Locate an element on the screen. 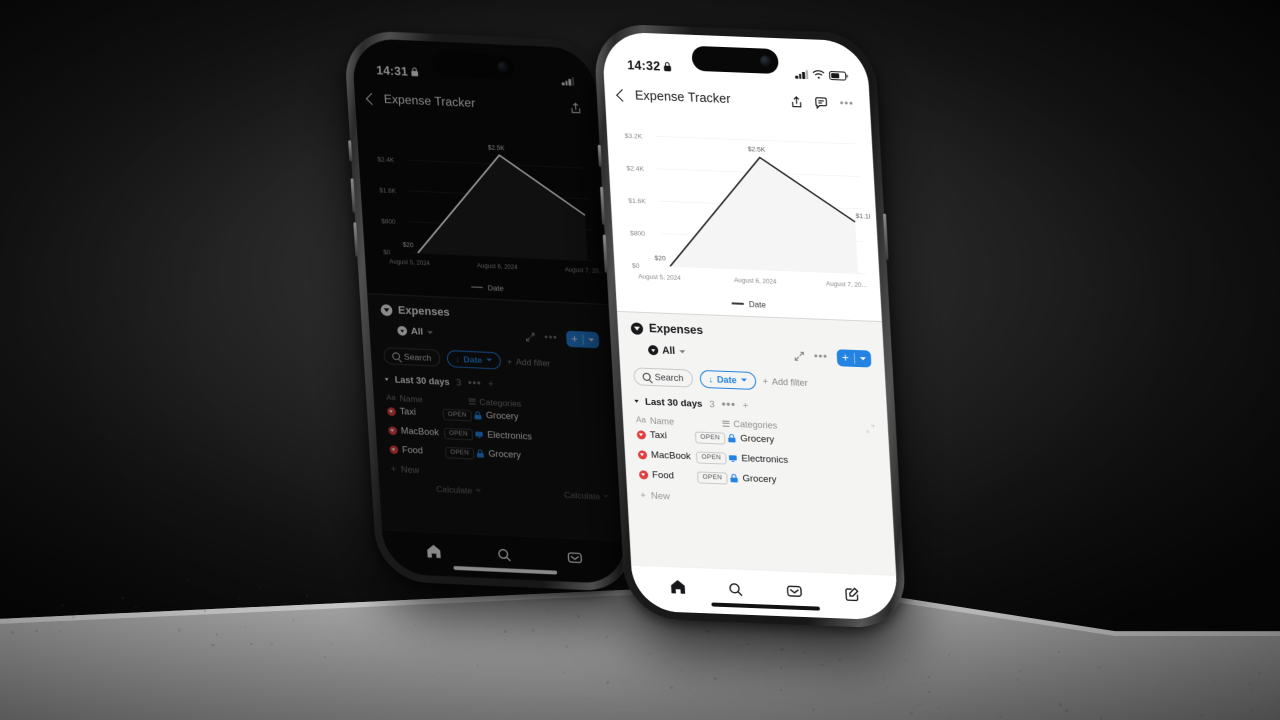 The height and width of the screenshot is (720, 1280). ytick-3: $2.4K is located at coordinates (386, 160).